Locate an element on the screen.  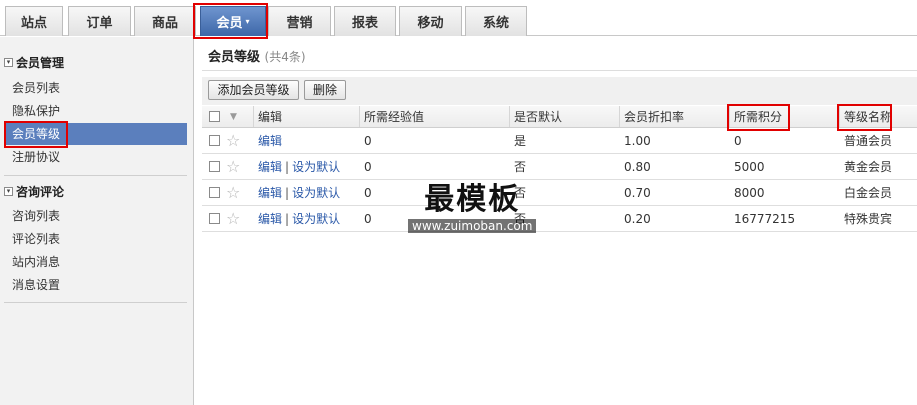
points-cell: 0 is located at coordinates (738, 140).